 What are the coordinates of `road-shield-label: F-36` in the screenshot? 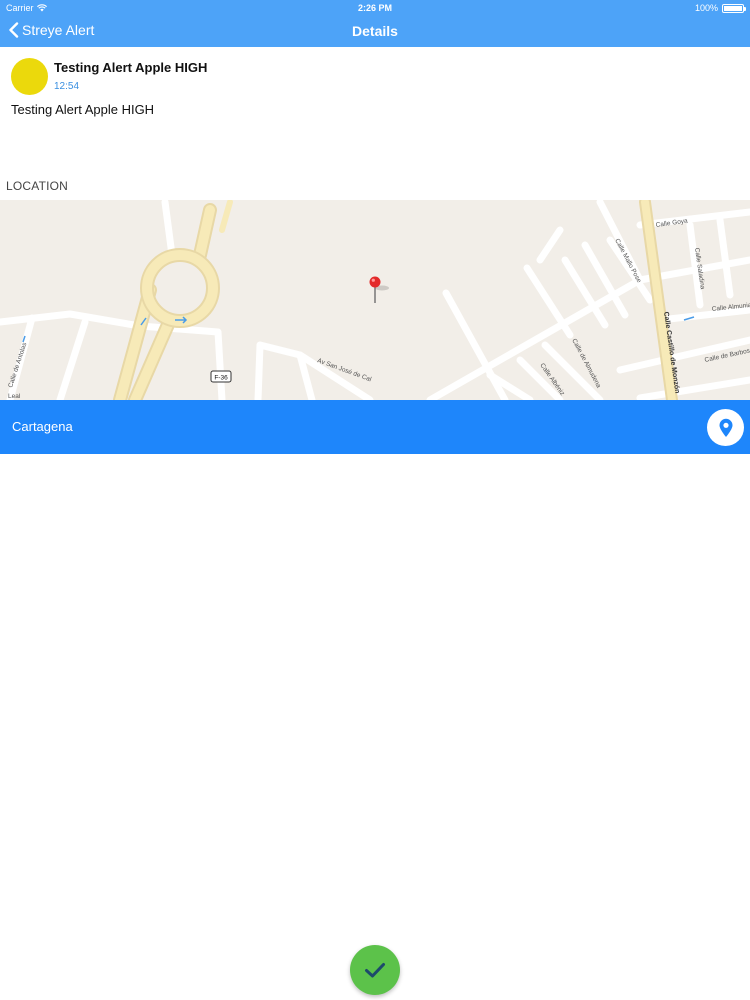 It's located at (221, 378).